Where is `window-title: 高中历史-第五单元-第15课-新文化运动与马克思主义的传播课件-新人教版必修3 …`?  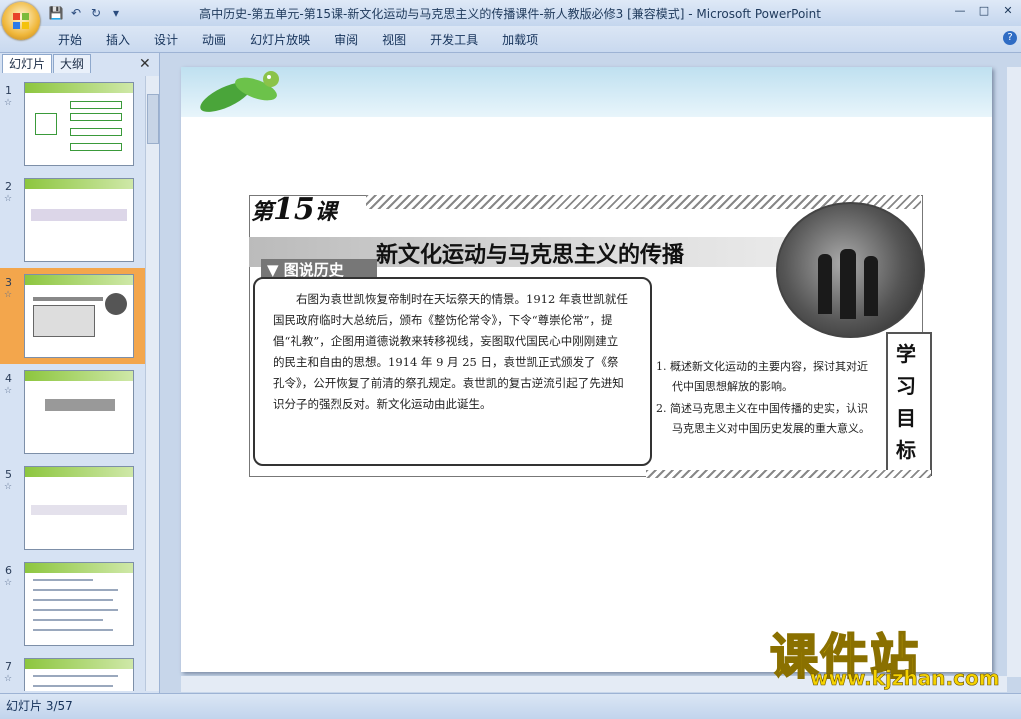
window-title: 高中历史-第五单元-第15课-新文化运动与马克思主义的传播课件-新人教版必修3 … is located at coordinates (510, 14).